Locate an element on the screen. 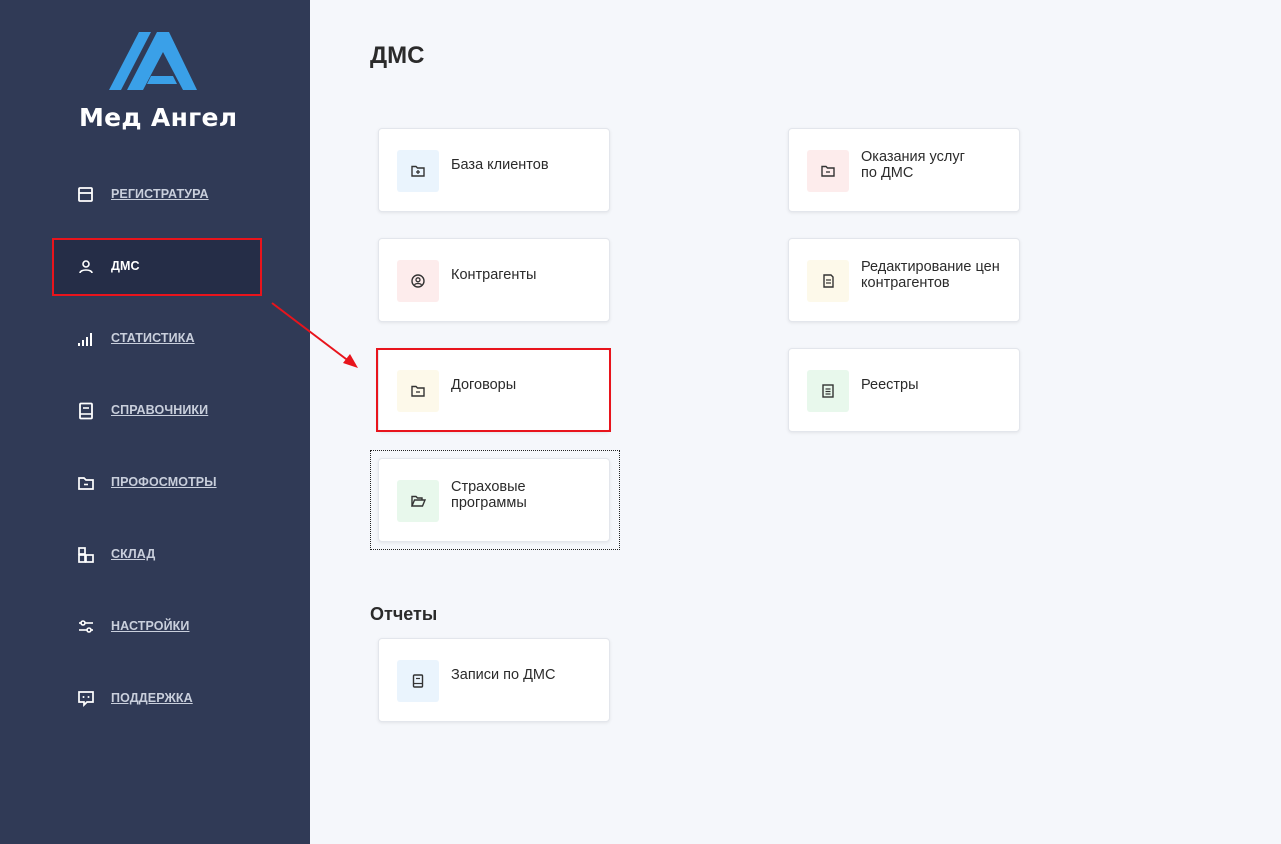 The width and height of the screenshot is (1281, 844). card-insurance-programs: Страховые программы is located at coordinates (494, 500).